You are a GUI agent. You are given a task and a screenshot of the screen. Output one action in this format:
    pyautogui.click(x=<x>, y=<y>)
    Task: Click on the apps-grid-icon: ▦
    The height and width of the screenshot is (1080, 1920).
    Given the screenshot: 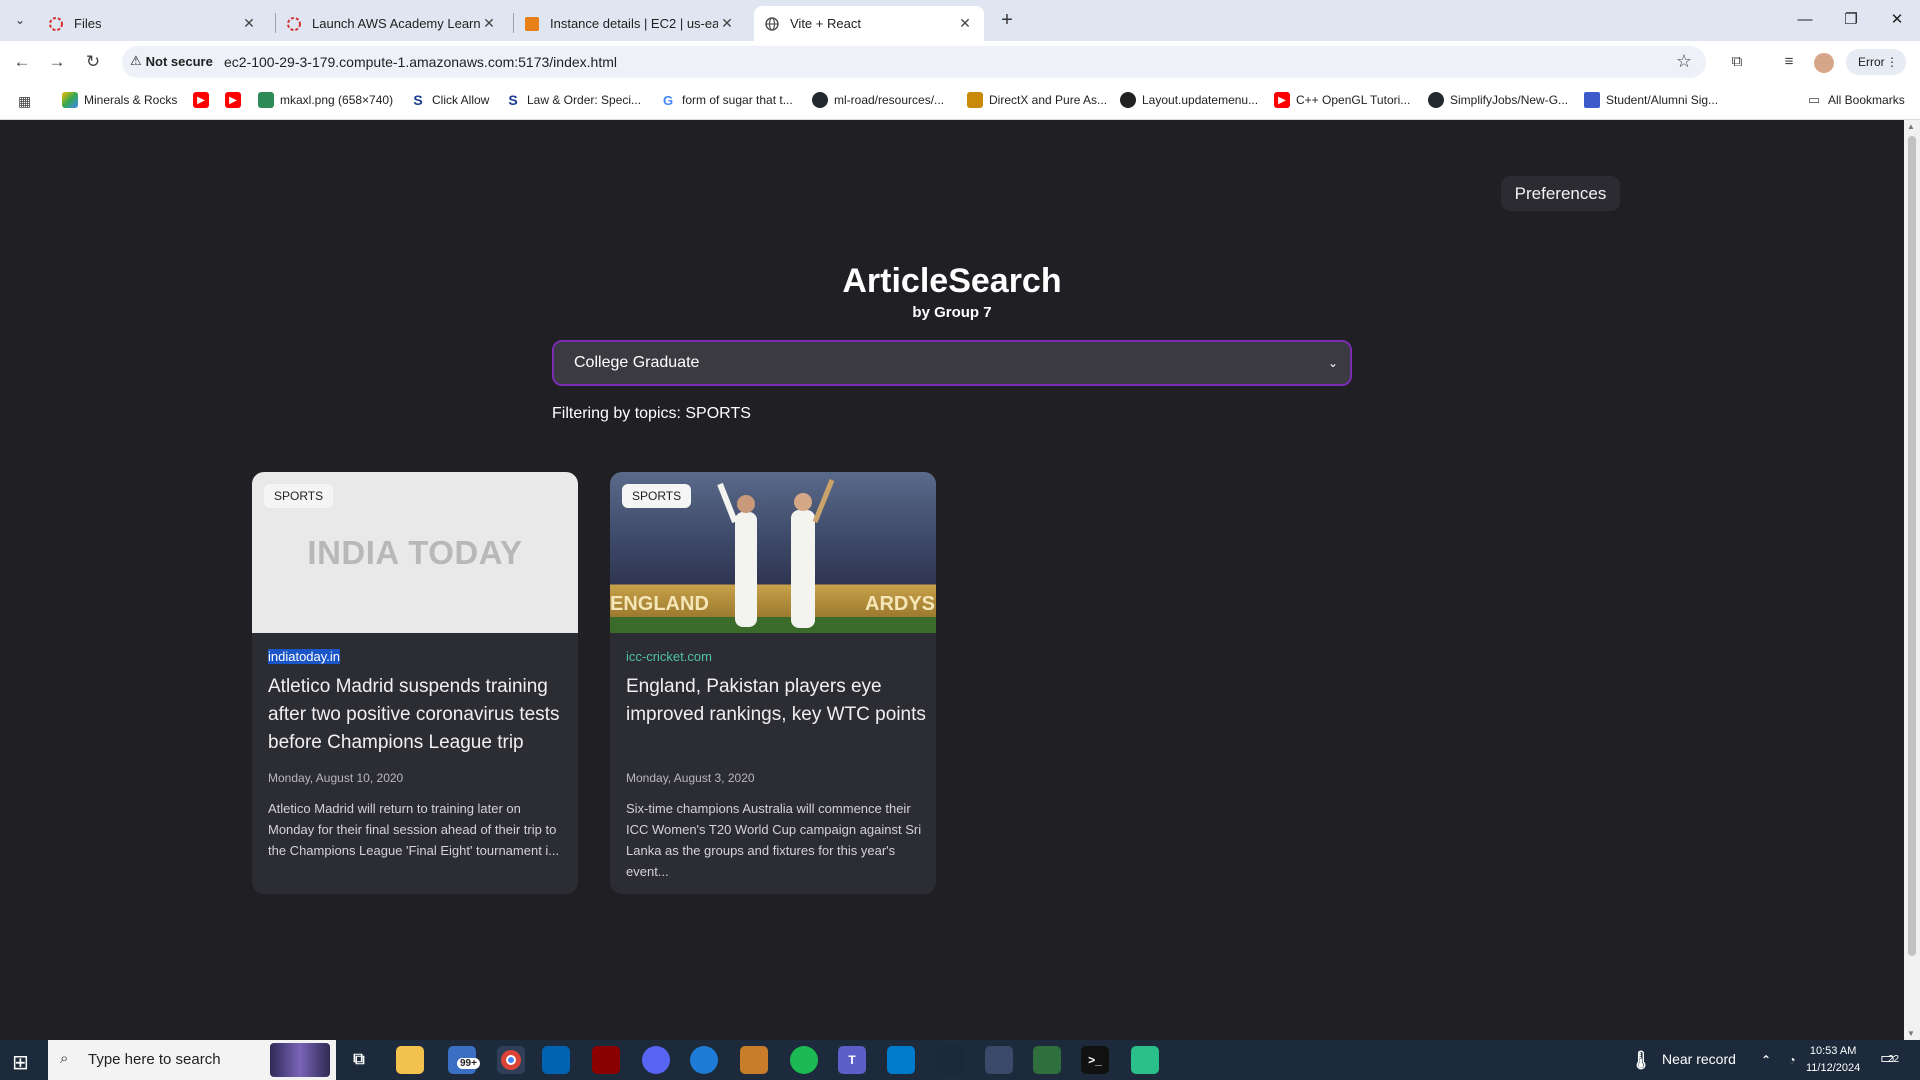 What is the action you would take?
    pyautogui.click(x=24, y=101)
    